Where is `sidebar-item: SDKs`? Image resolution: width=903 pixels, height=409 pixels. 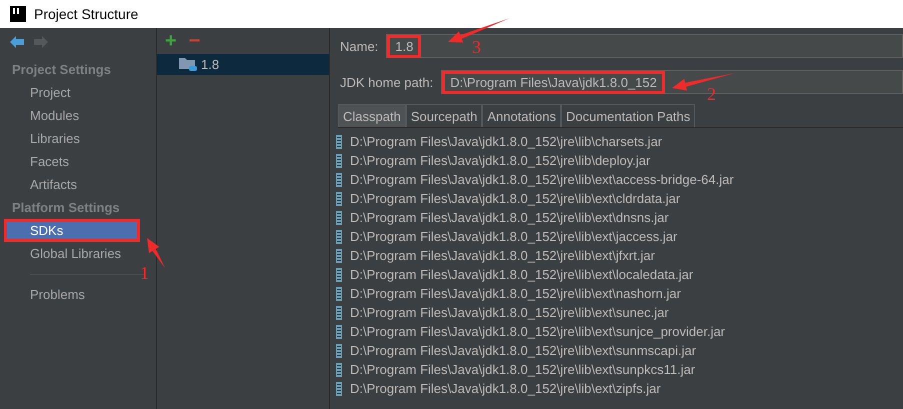 sidebar-item: SDKs is located at coordinates (72, 230).